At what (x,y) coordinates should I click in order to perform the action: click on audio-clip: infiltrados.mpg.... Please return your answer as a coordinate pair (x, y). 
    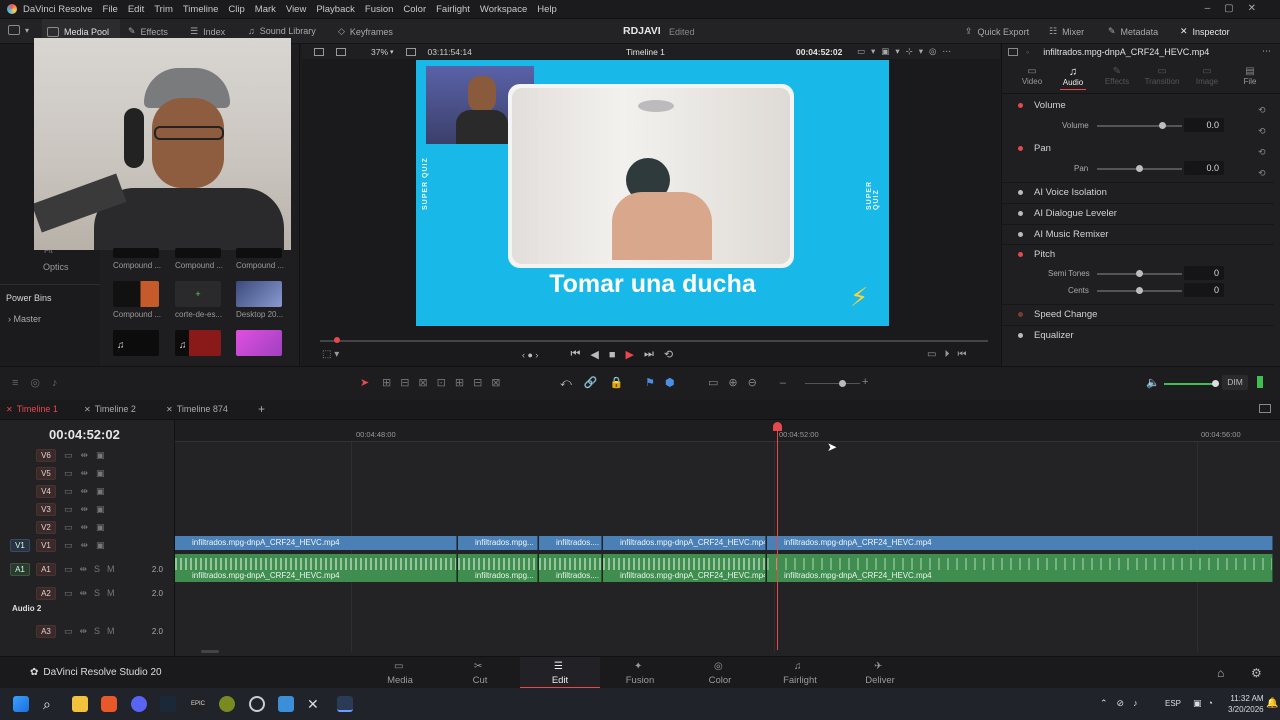
    Looking at the image, I should click on (498, 568).